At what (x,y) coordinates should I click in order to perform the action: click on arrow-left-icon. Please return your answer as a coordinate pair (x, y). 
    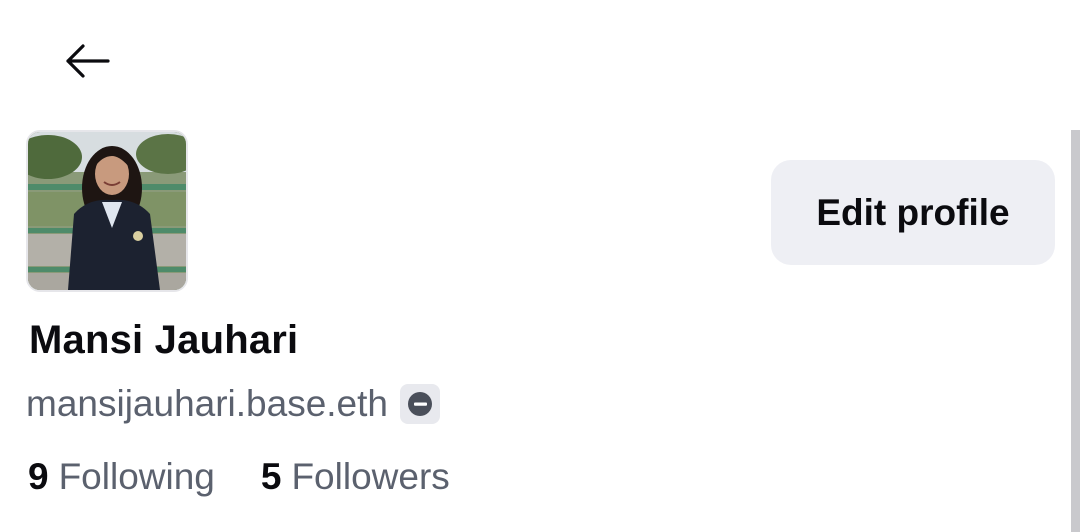
    Looking at the image, I should click on (88, 61).